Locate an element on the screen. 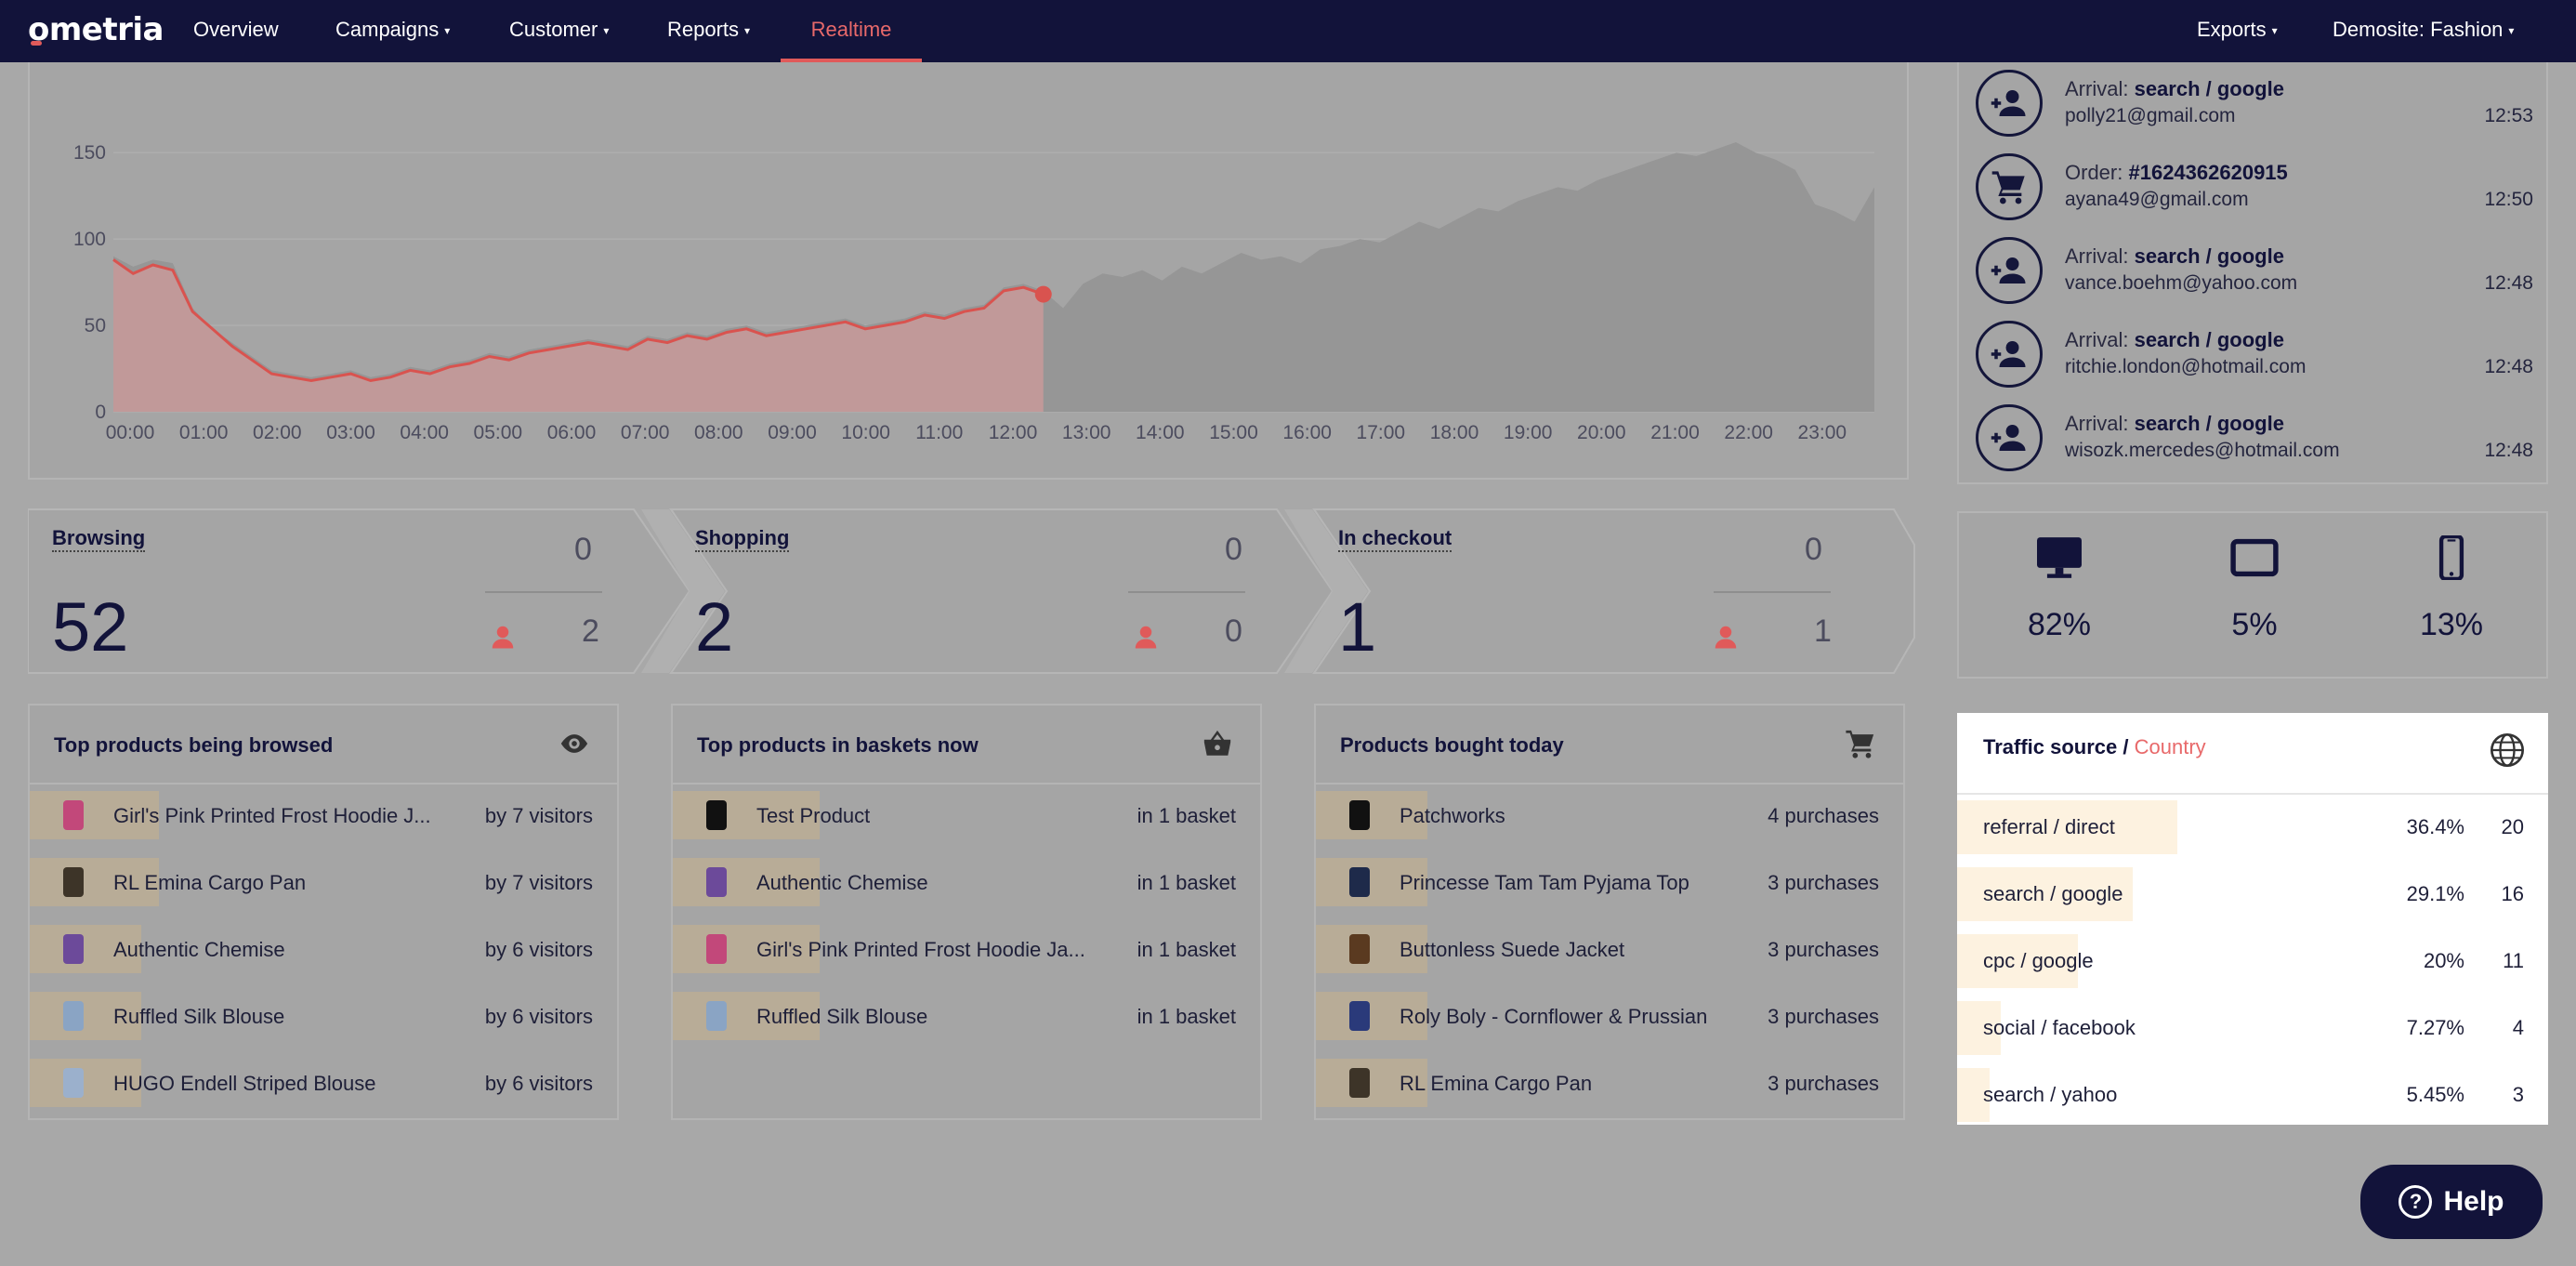  x-tick-label: 13:00 is located at coordinates (1086, 432).